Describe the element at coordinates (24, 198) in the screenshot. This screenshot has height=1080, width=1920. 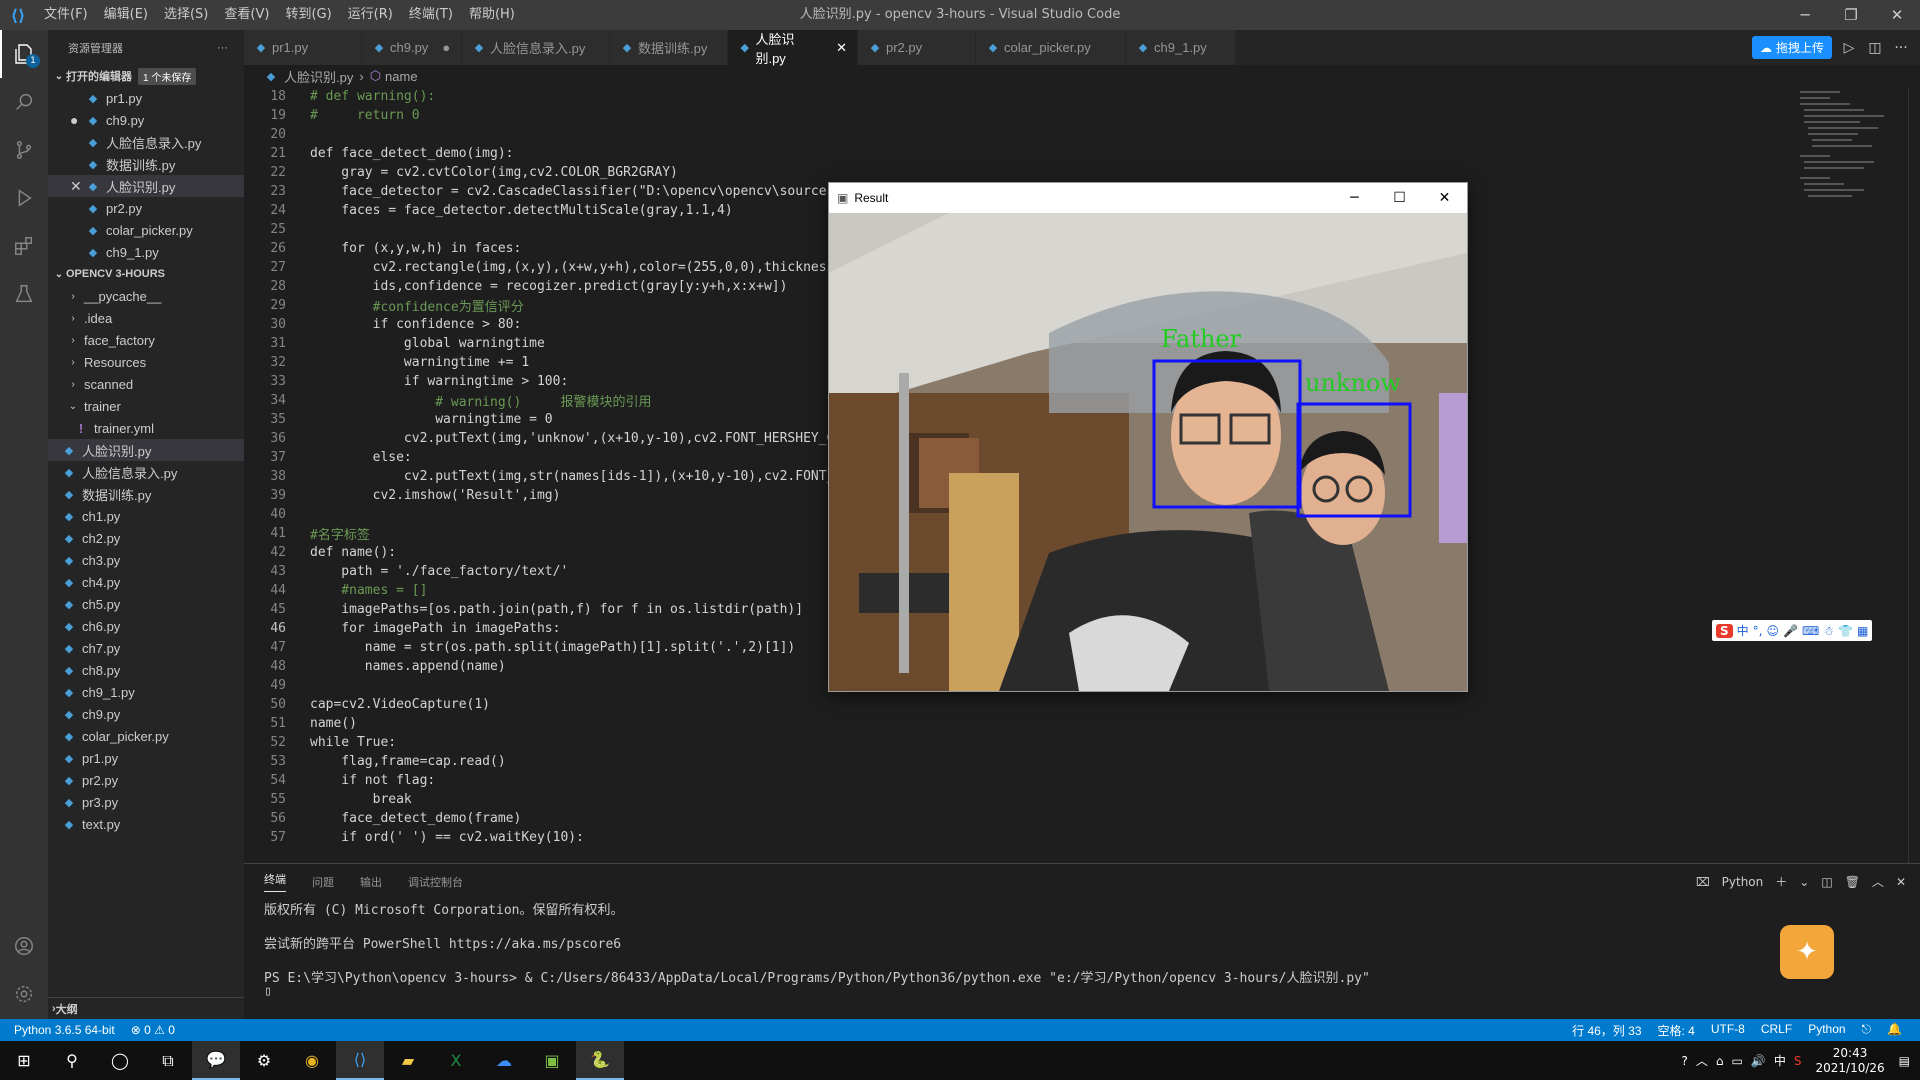
I see `run-debug-icon` at that location.